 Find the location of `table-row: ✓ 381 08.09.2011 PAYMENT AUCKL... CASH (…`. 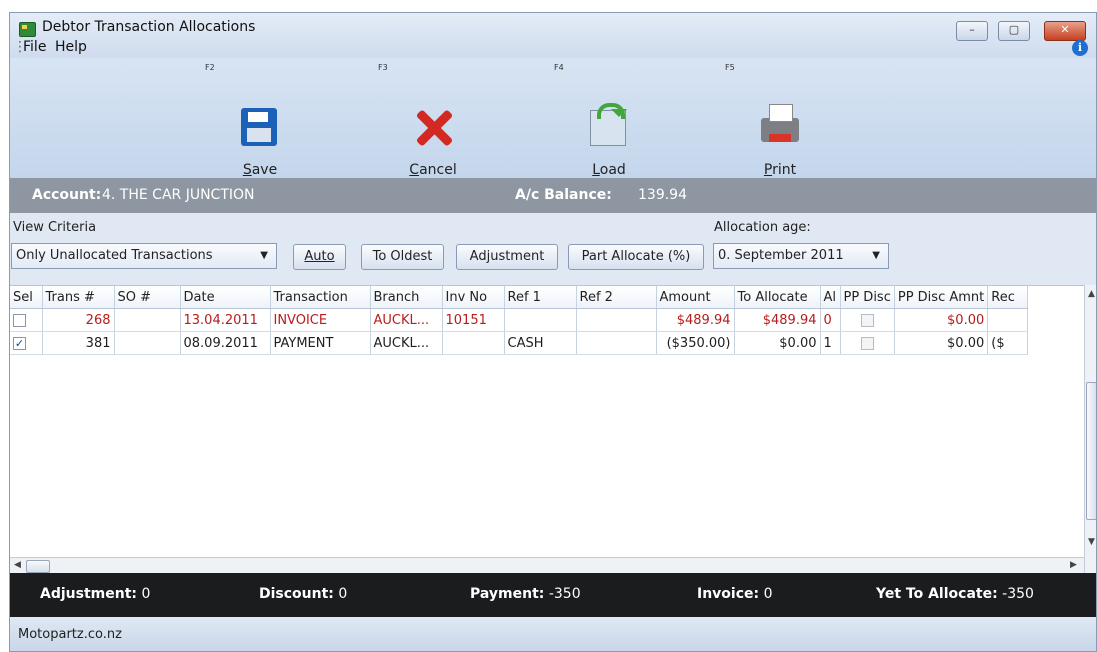

table-row: ✓ 381 08.09.2011 PAYMENT AUCKL... CASH (… is located at coordinates (519, 343).